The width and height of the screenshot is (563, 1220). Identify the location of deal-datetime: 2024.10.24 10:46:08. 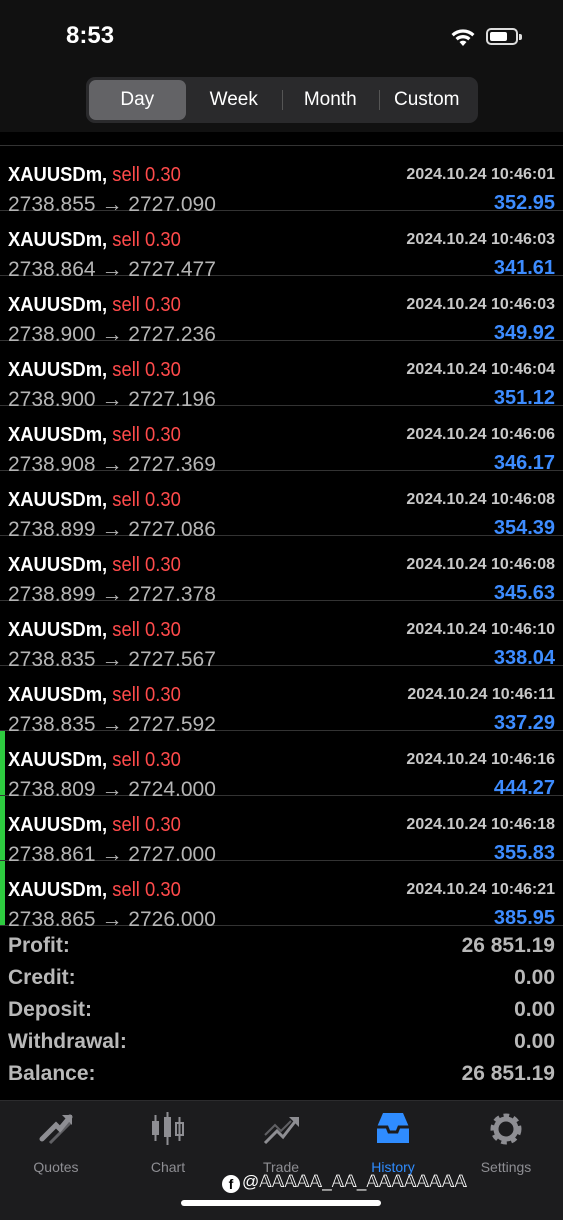
(480, 499).